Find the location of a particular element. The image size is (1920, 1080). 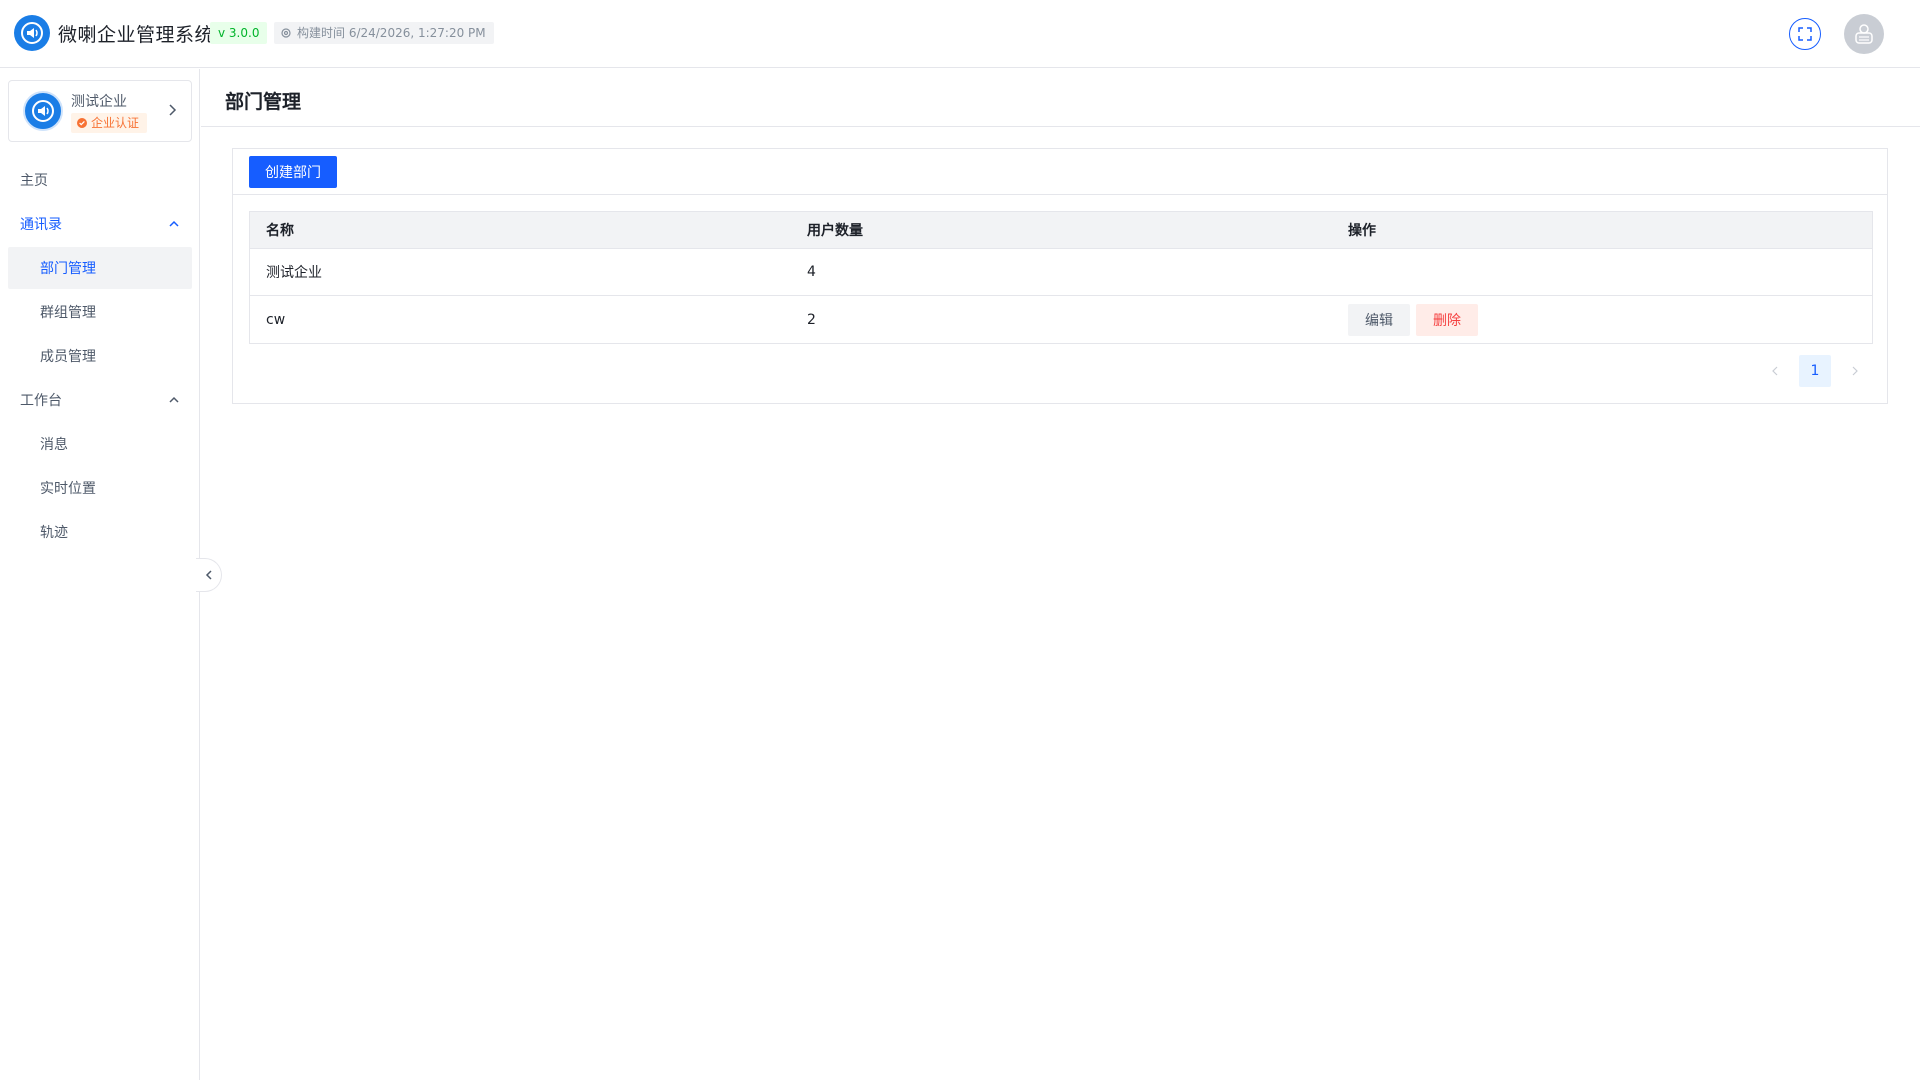

department-table: 名称 用户数量 操作 测试企业 4 cw 2 编辑 删除 is located at coordinates (1061, 277).